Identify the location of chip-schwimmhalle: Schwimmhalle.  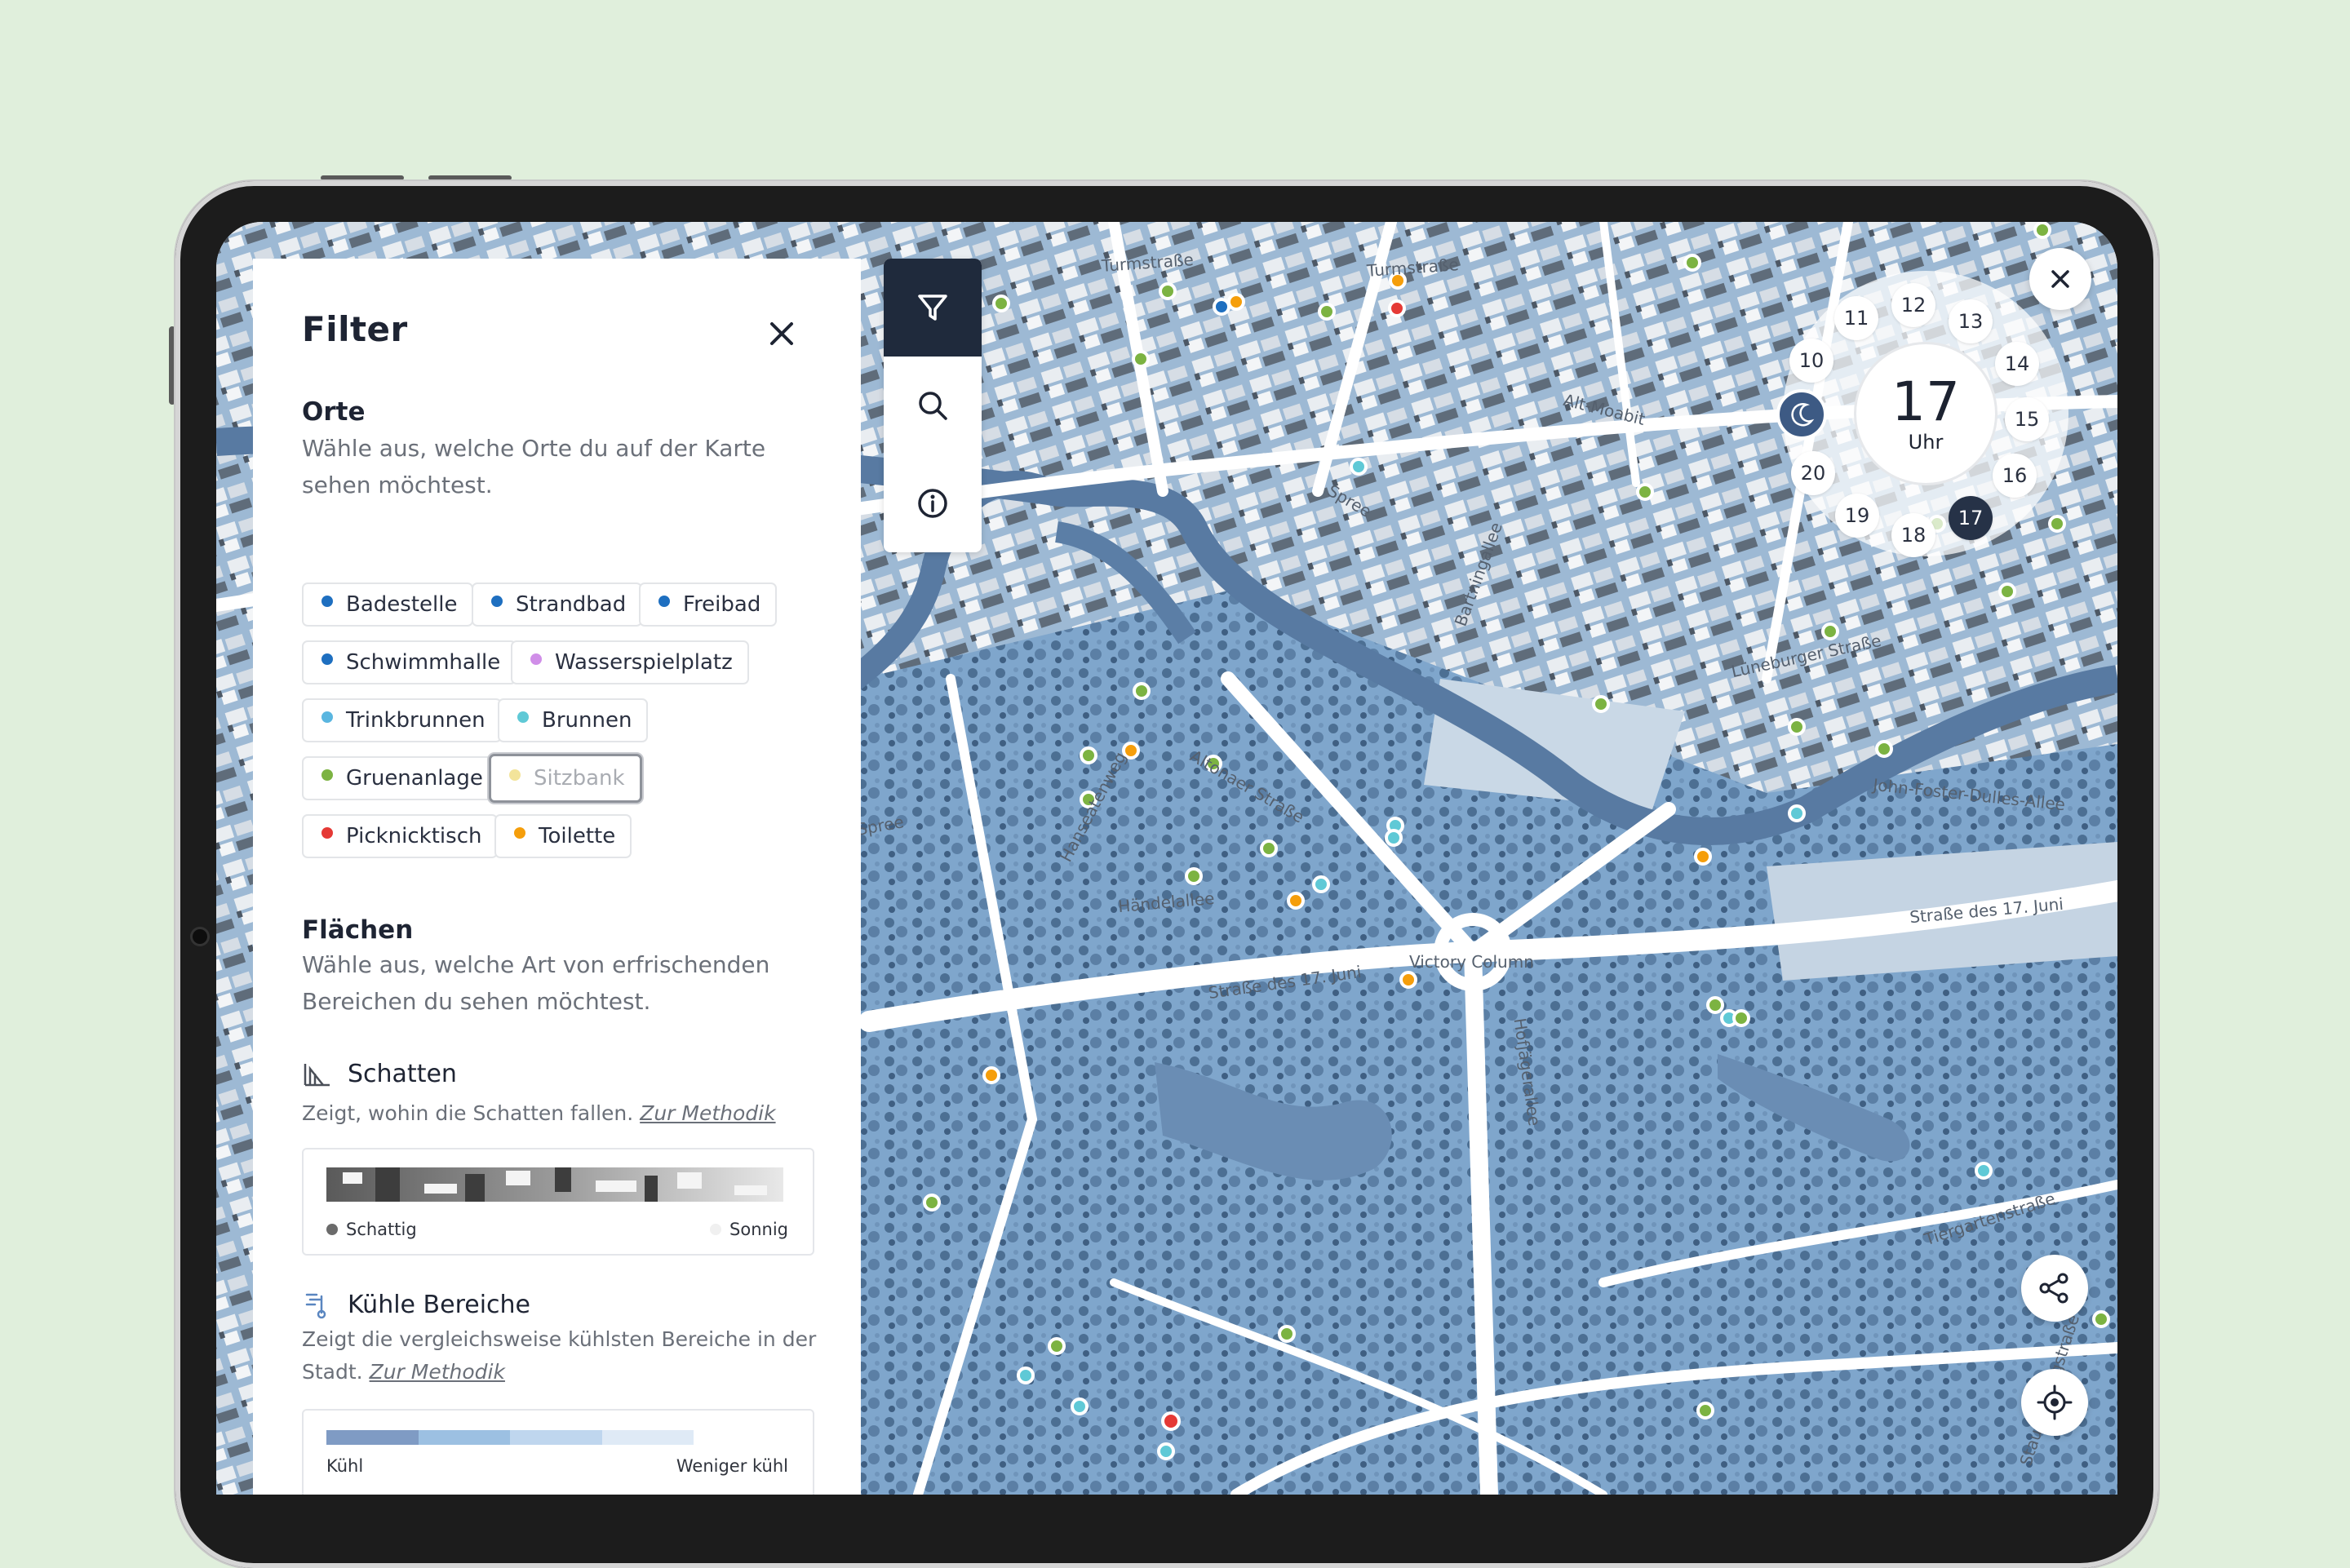
(409, 662).